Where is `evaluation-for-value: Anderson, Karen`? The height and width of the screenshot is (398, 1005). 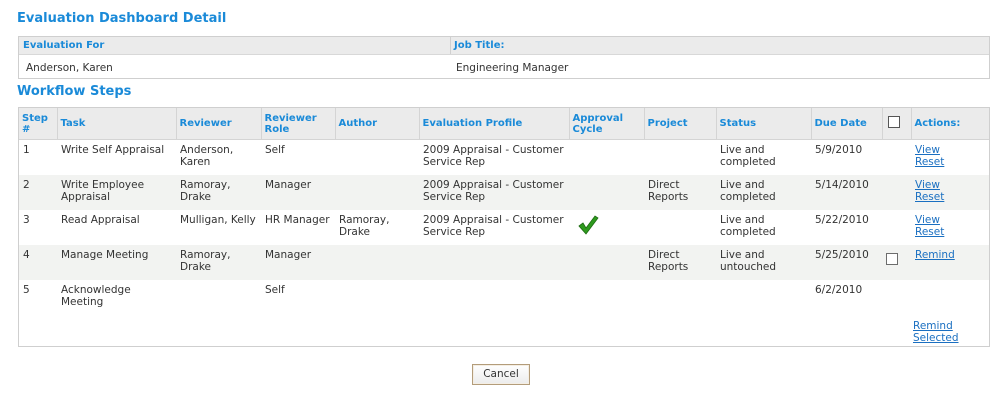
evaluation-for-value: Anderson, Karen is located at coordinates (69, 68).